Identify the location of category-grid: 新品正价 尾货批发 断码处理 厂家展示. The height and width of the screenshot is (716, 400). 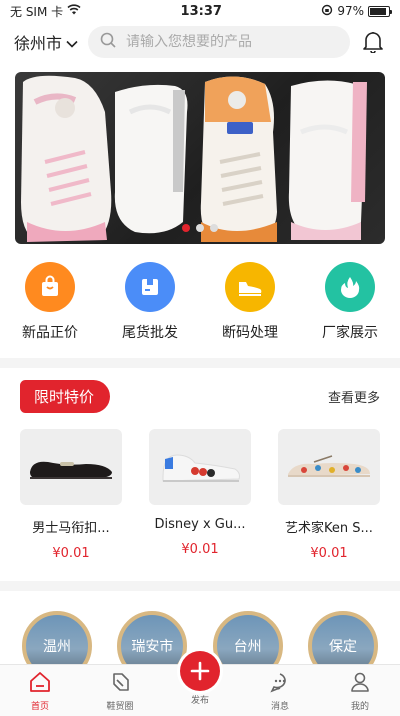
(200, 307).